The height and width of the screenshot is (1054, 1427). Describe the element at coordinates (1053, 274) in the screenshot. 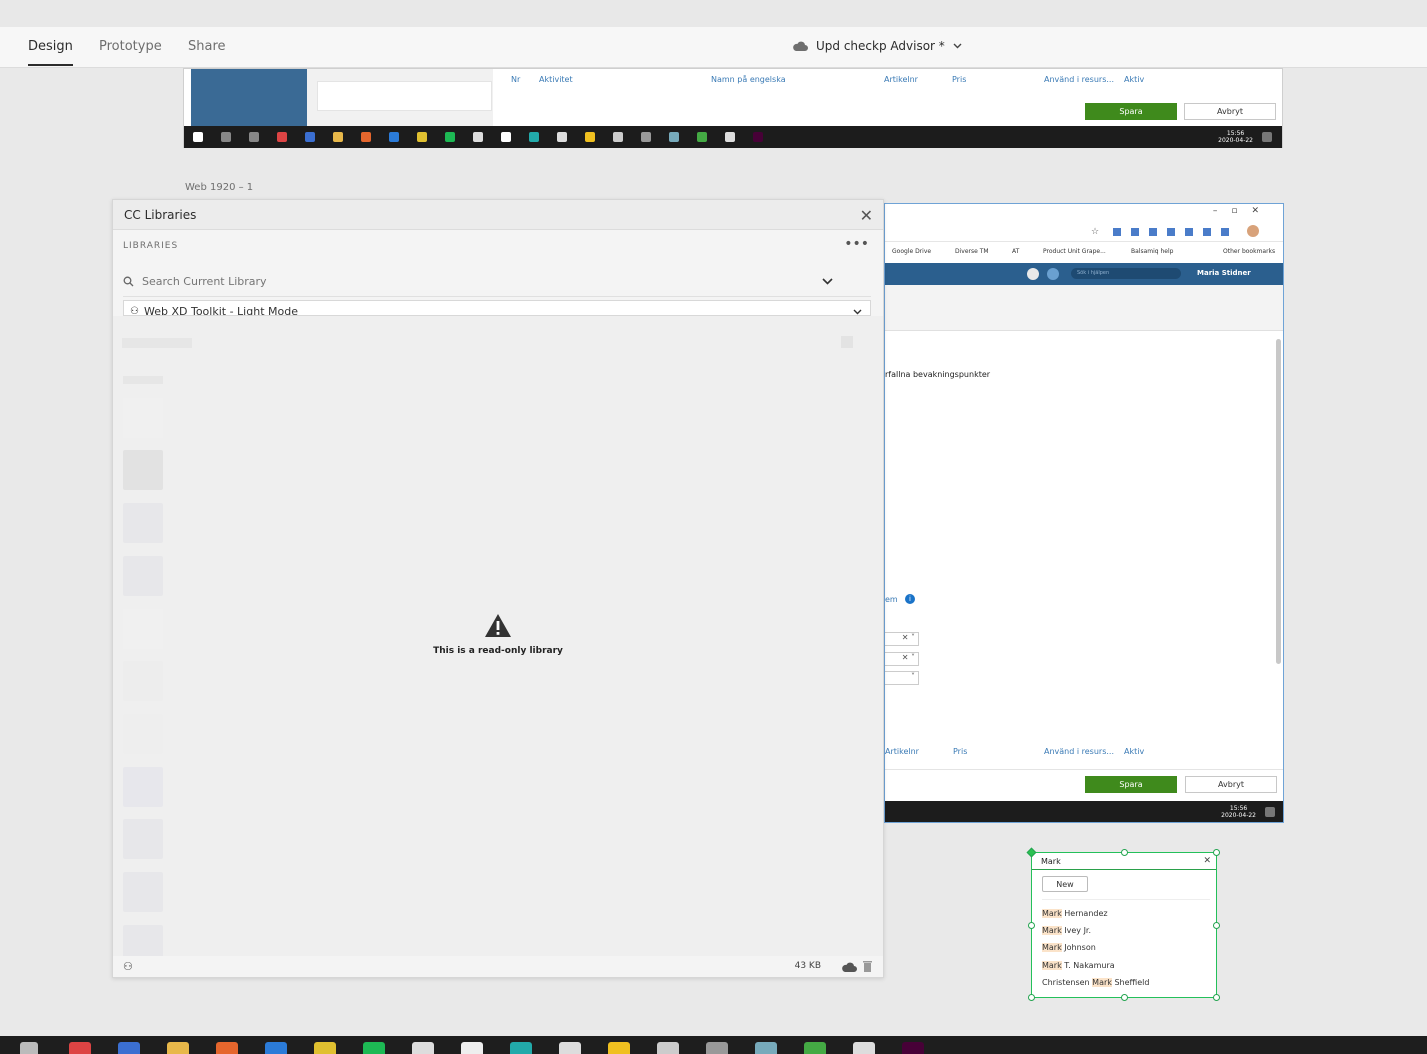

I see `help-icon` at that location.